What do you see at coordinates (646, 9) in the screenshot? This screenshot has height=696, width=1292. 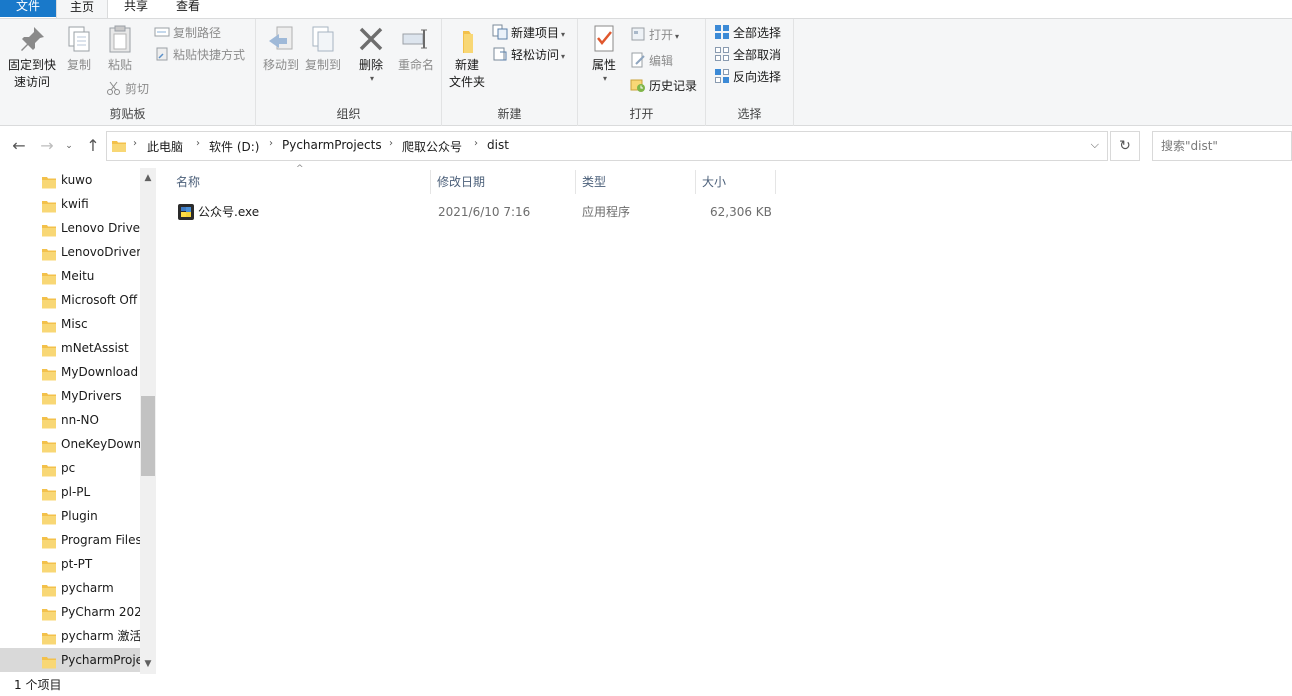 I see `ribbon-tabs: 文件 主页 共享 查看` at bounding box center [646, 9].